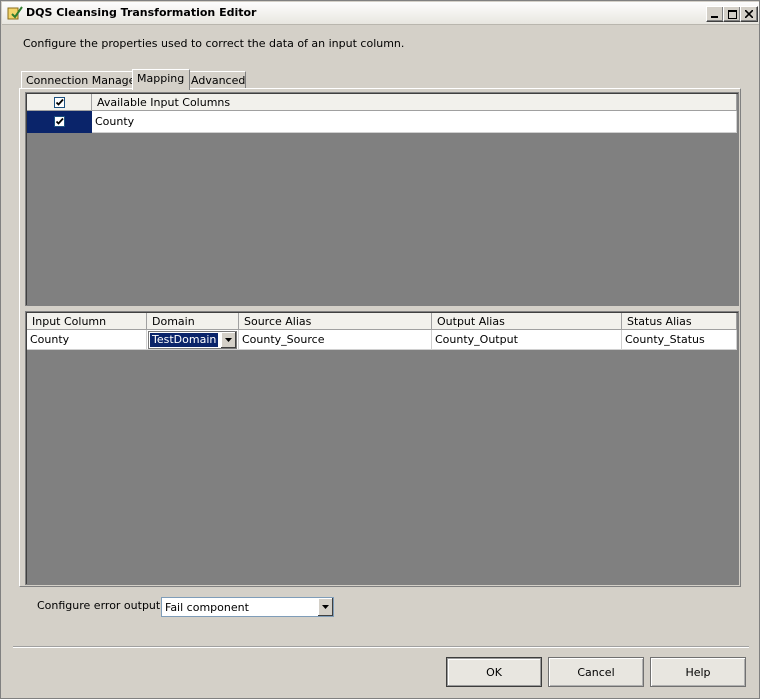 The width and height of the screenshot is (760, 699). Describe the element at coordinates (15, 13) in the screenshot. I see `dqs-app-icon` at that location.